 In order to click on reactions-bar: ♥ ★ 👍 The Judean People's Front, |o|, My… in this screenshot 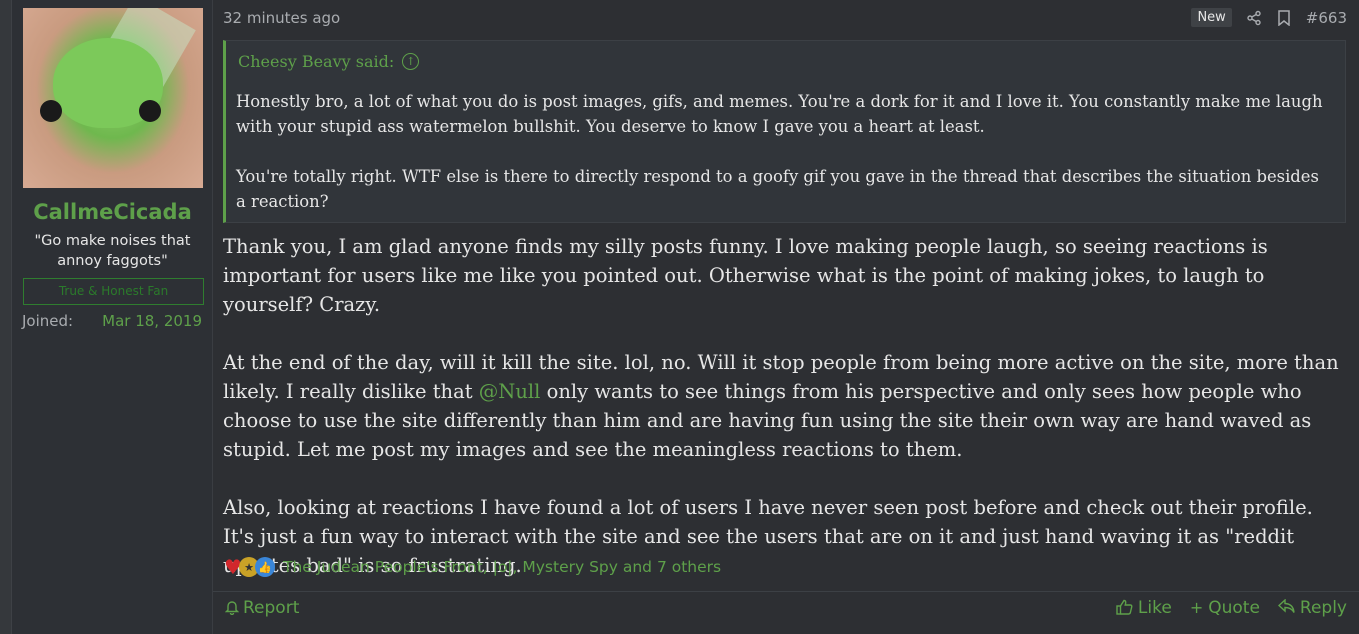, I will do `click(472, 567)`.